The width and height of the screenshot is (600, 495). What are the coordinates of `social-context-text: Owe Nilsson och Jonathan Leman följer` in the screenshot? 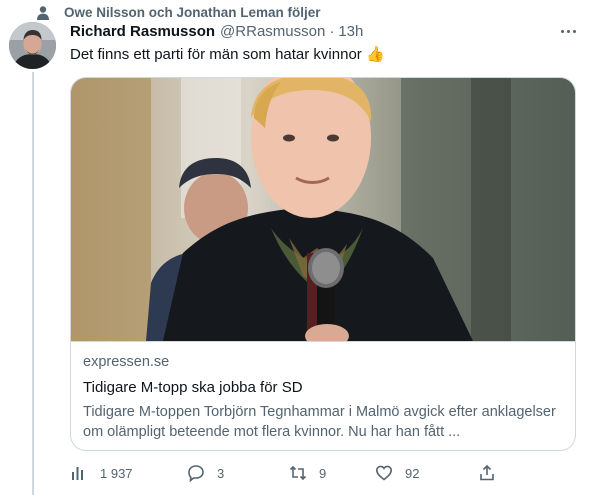 It's located at (192, 12).